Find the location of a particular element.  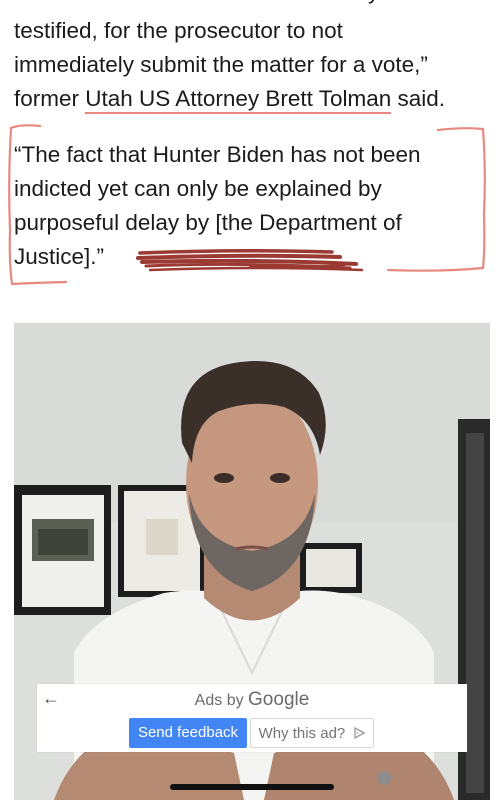

paragraph-line: testified, for the prosecutor to not is located at coordinates (178, 30).